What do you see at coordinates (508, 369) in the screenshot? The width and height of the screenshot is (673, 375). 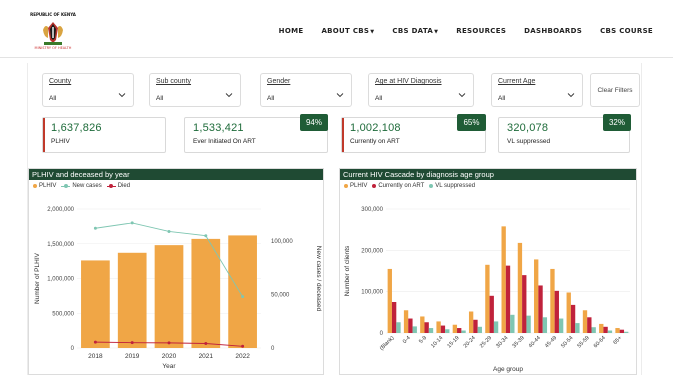 I see `x-axis-label: Age group` at bounding box center [508, 369].